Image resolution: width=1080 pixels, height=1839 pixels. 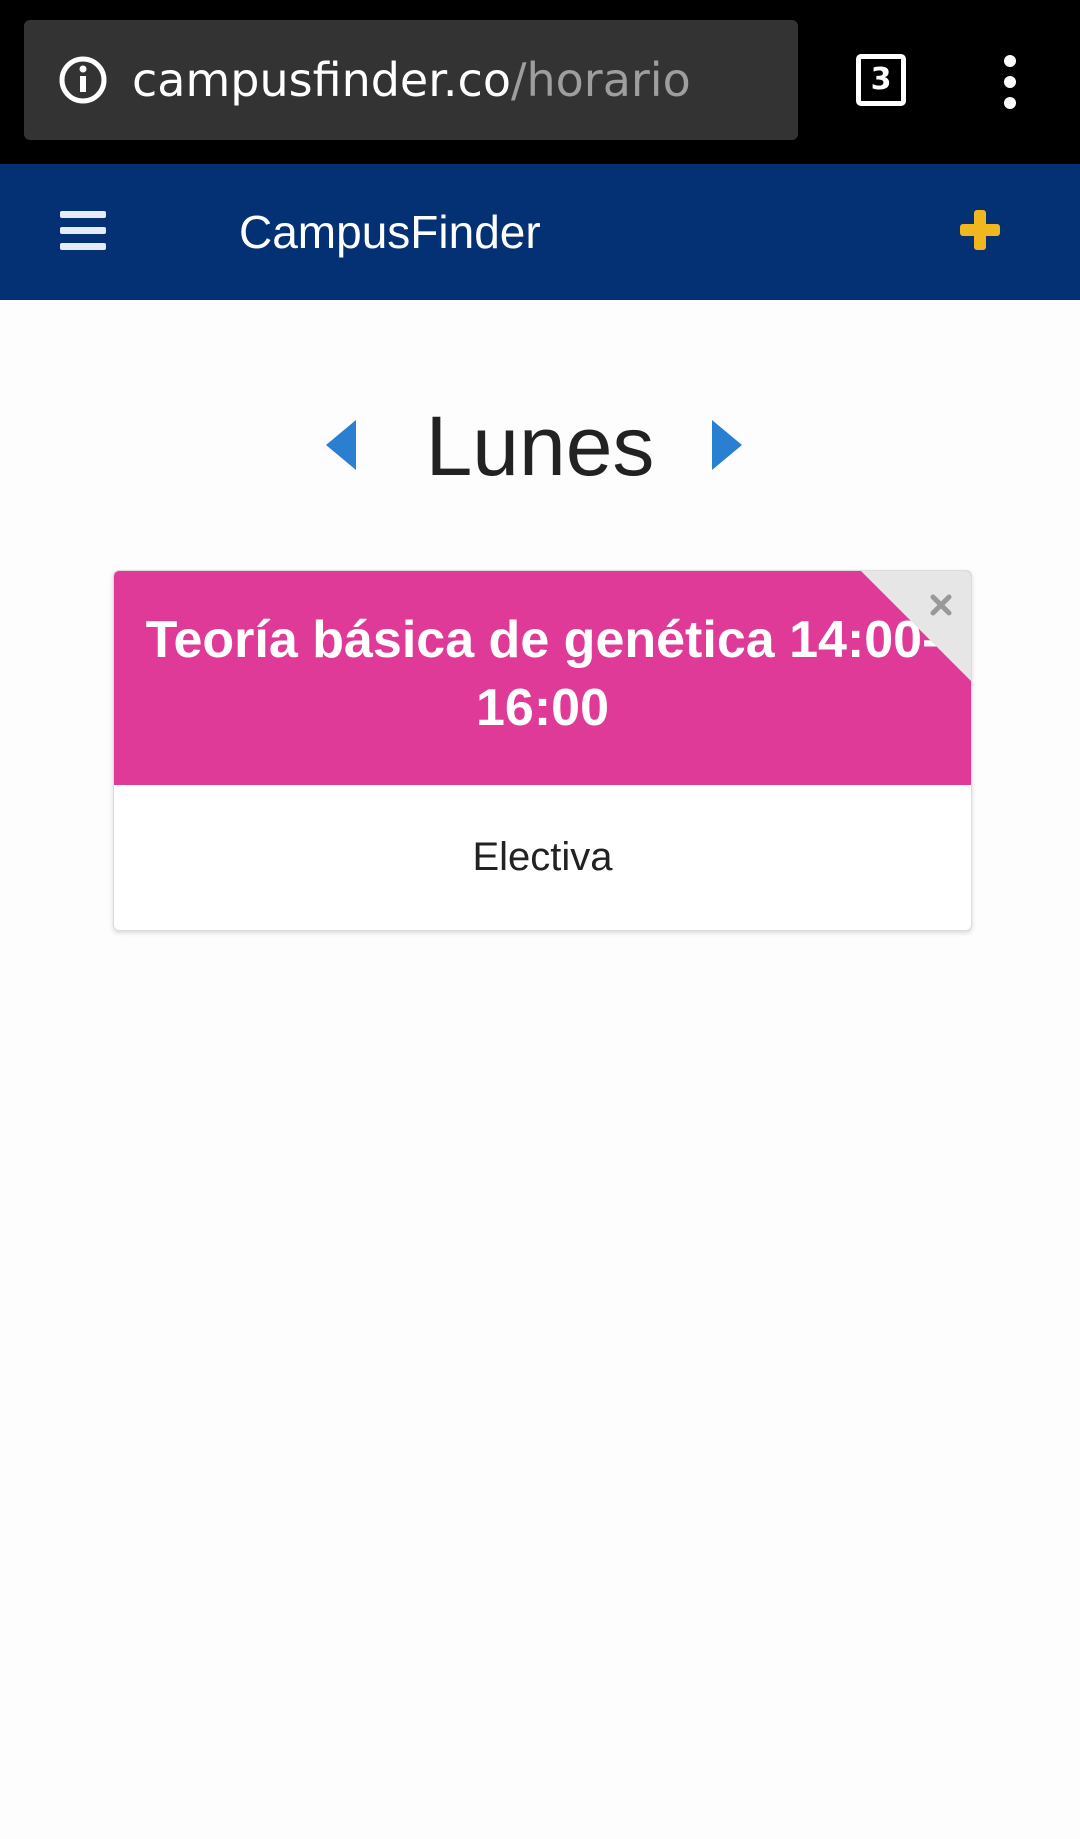 What do you see at coordinates (542, 674) in the screenshot?
I see `class-title: Teoría básica de genética 14:00-16:00` at bounding box center [542, 674].